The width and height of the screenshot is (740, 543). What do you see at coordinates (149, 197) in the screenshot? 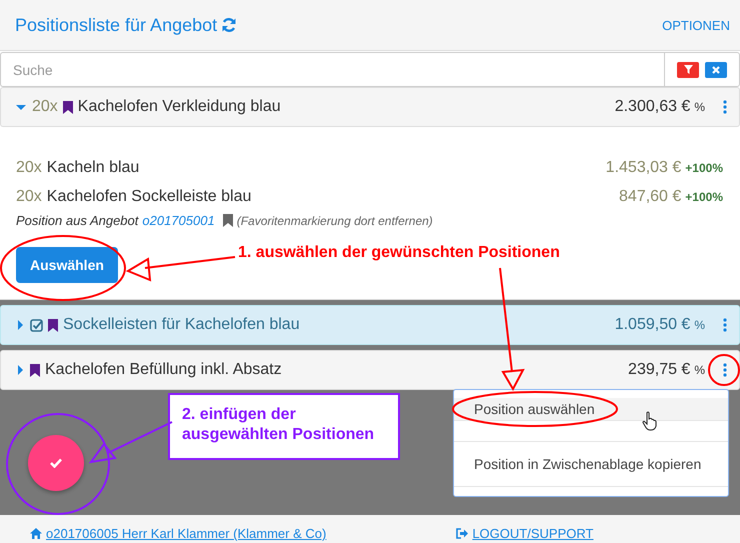
I see `position-name: Kachelofen Sockelleiste blau` at bounding box center [149, 197].